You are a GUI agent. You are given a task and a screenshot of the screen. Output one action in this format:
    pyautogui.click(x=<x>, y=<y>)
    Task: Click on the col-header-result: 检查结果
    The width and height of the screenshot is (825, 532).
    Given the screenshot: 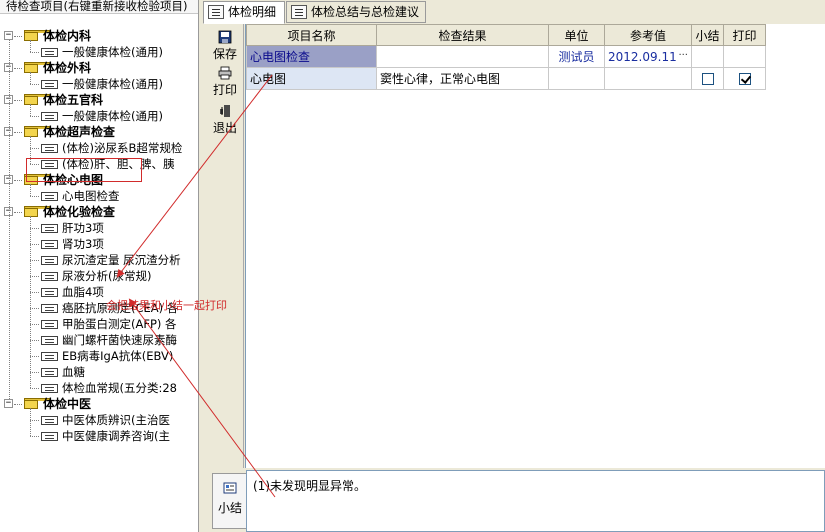 What is the action you would take?
    pyautogui.click(x=462, y=35)
    